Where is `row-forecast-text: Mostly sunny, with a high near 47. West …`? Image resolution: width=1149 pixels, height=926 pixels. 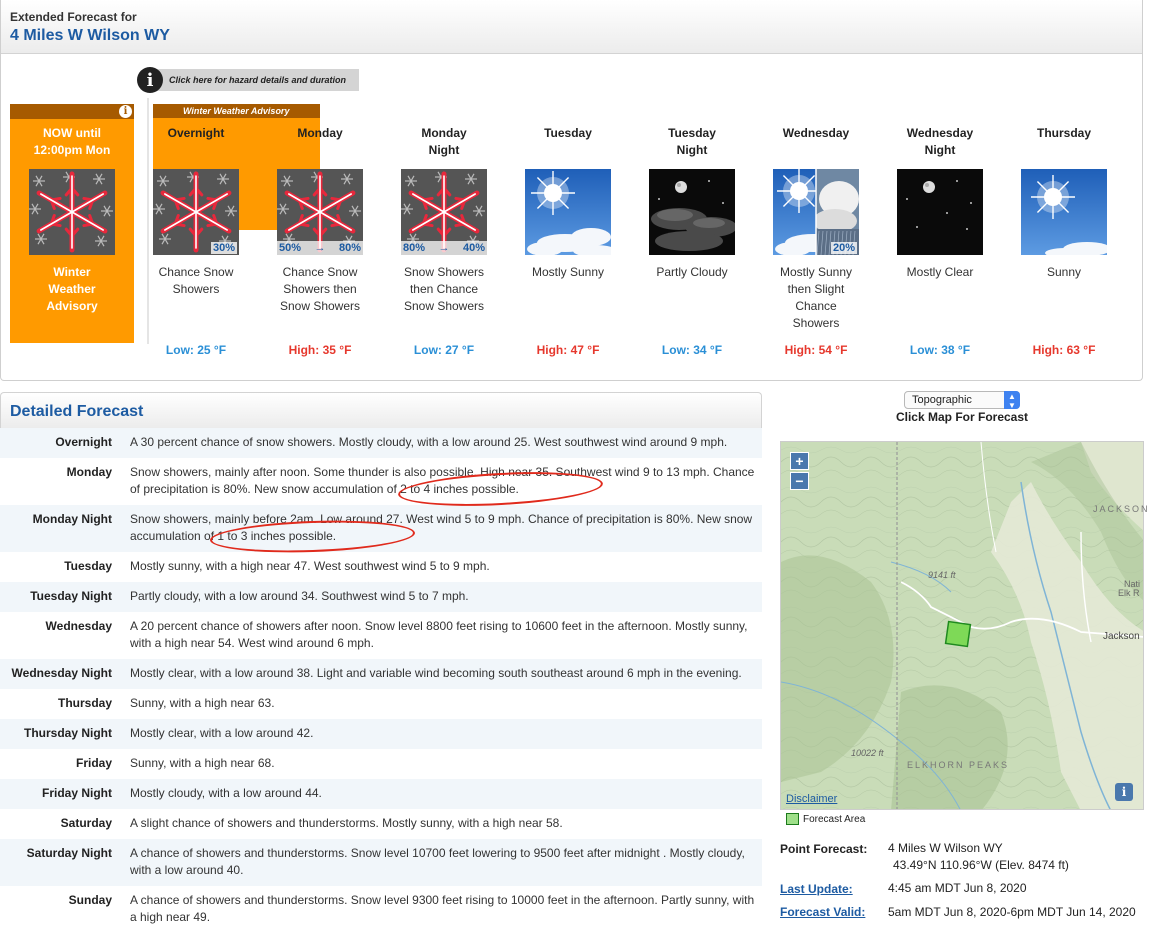 row-forecast-text: Mostly sunny, with a high near 47. West … is located at coordinates (310, 566).